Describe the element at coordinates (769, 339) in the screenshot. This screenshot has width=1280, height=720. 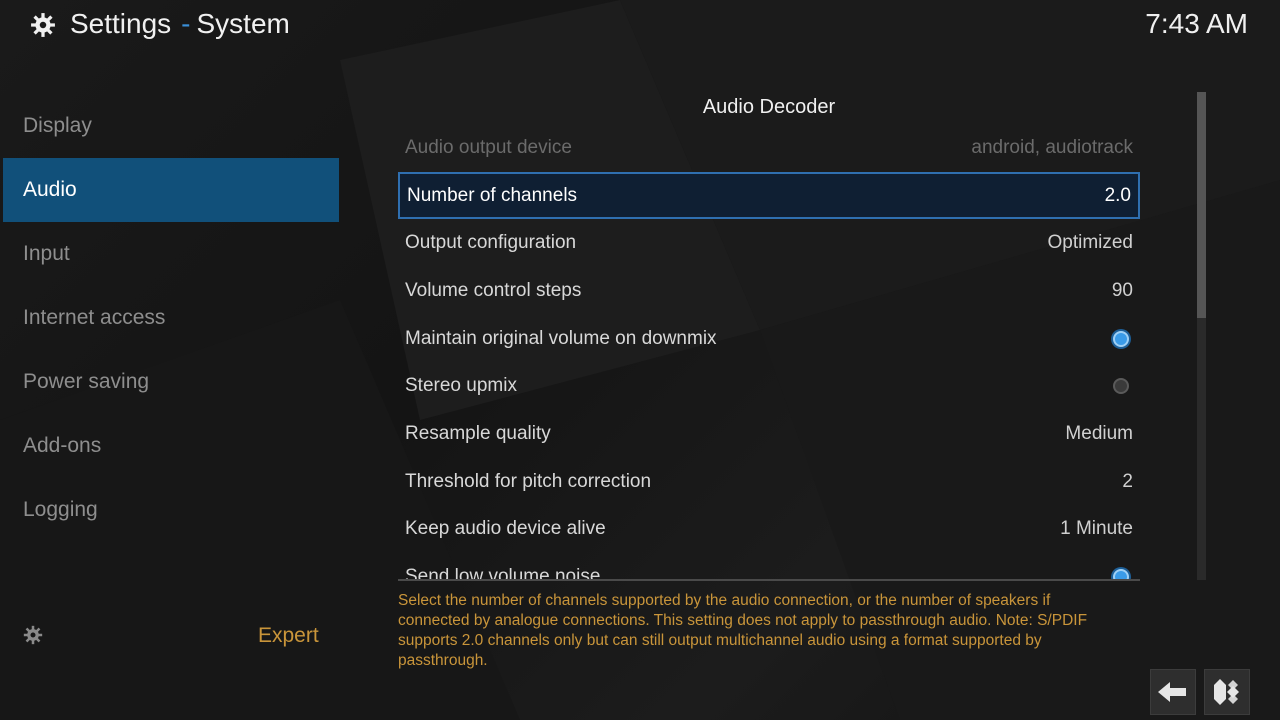
I see `setting-maintain-original-volume: Maintain original volume on downmix` at that location.